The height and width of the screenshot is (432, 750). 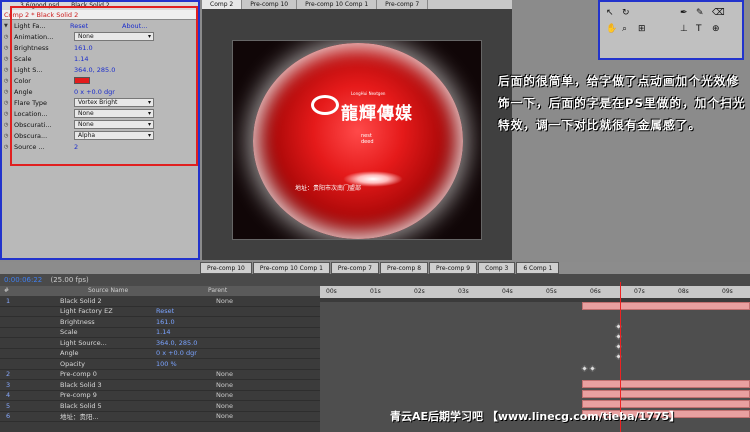 What do you see at coordinates (108, 301) in the screenshot?
I see `layer-name: Black Solid 2` at bounding box center [108, 301].